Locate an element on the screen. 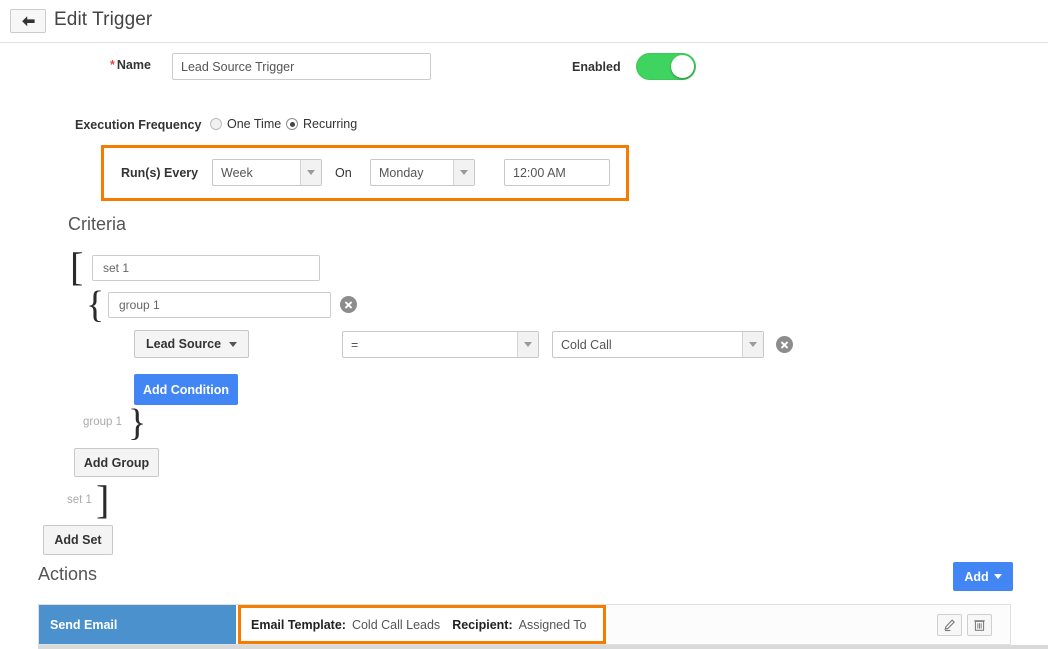  pencil-icon is located at coordinates (949, 625).